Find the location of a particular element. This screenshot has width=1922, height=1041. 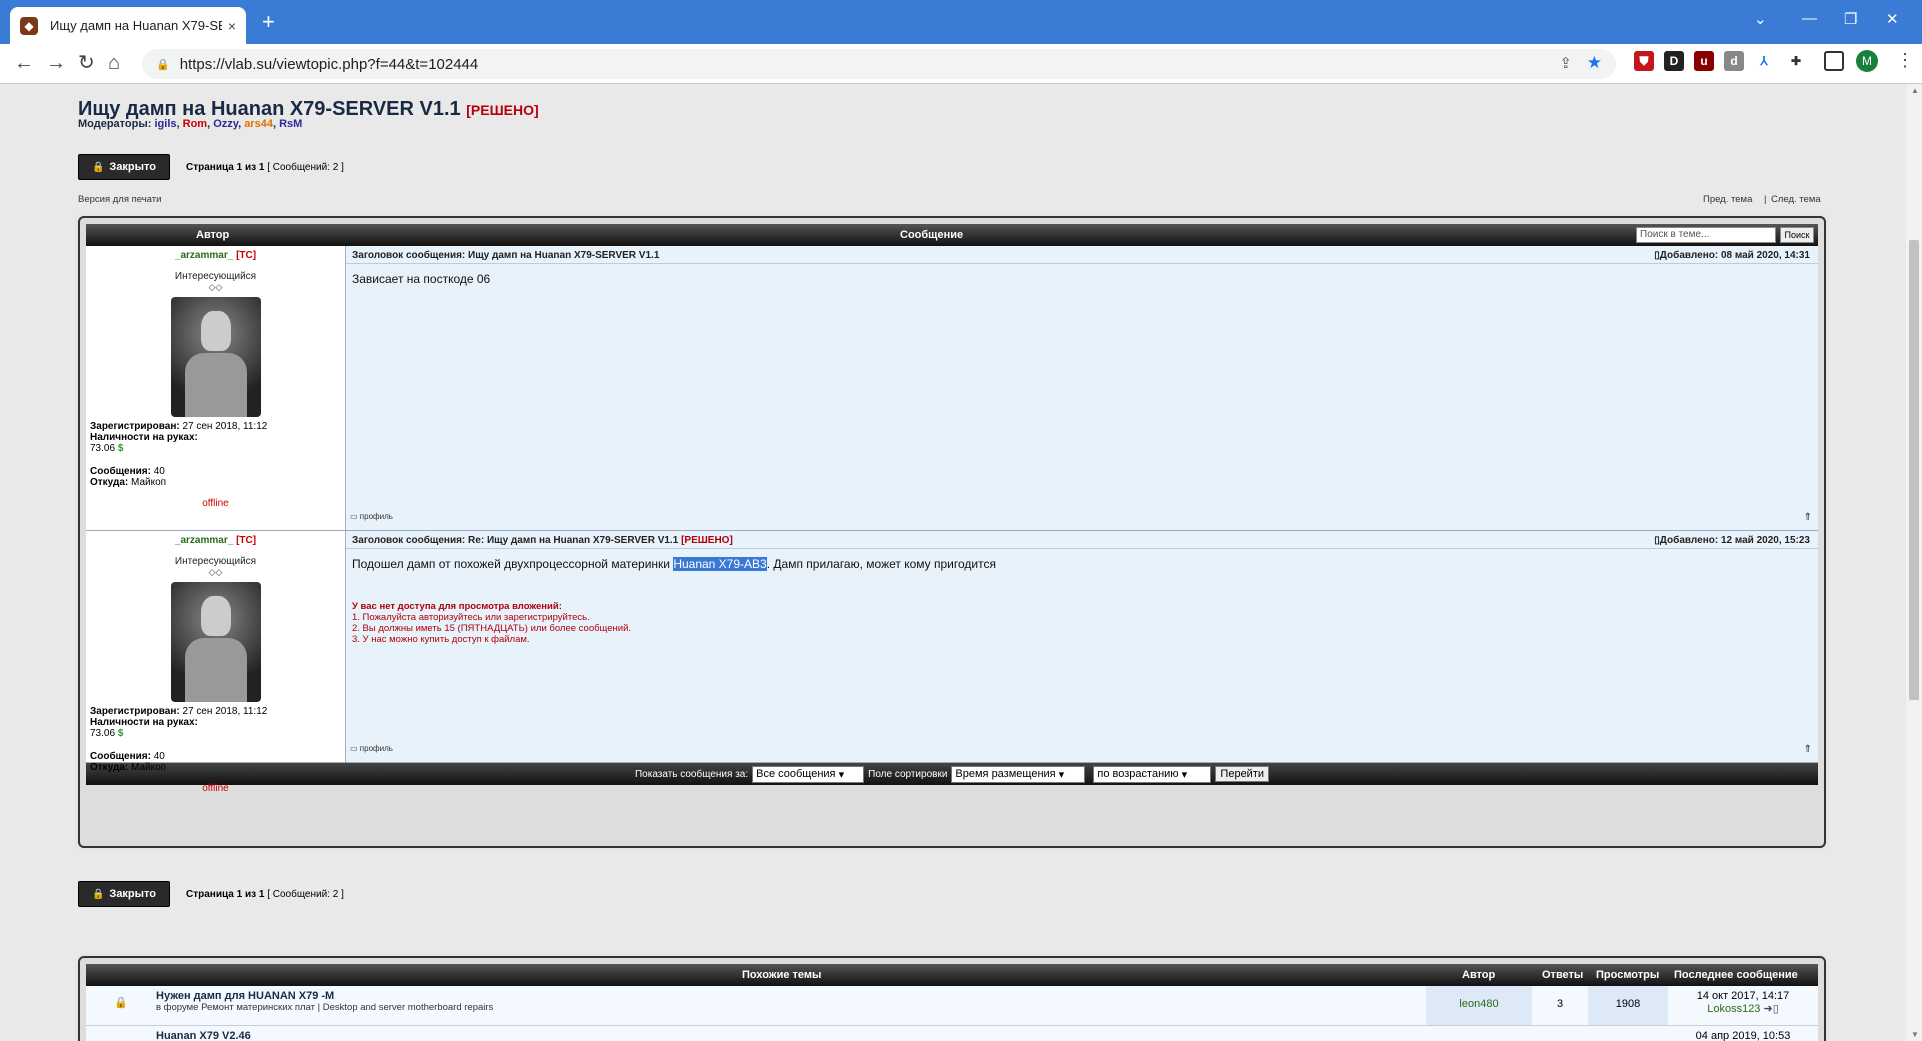

puzzle-extension-icon: ✚ is located at coordinates (1796, 61).